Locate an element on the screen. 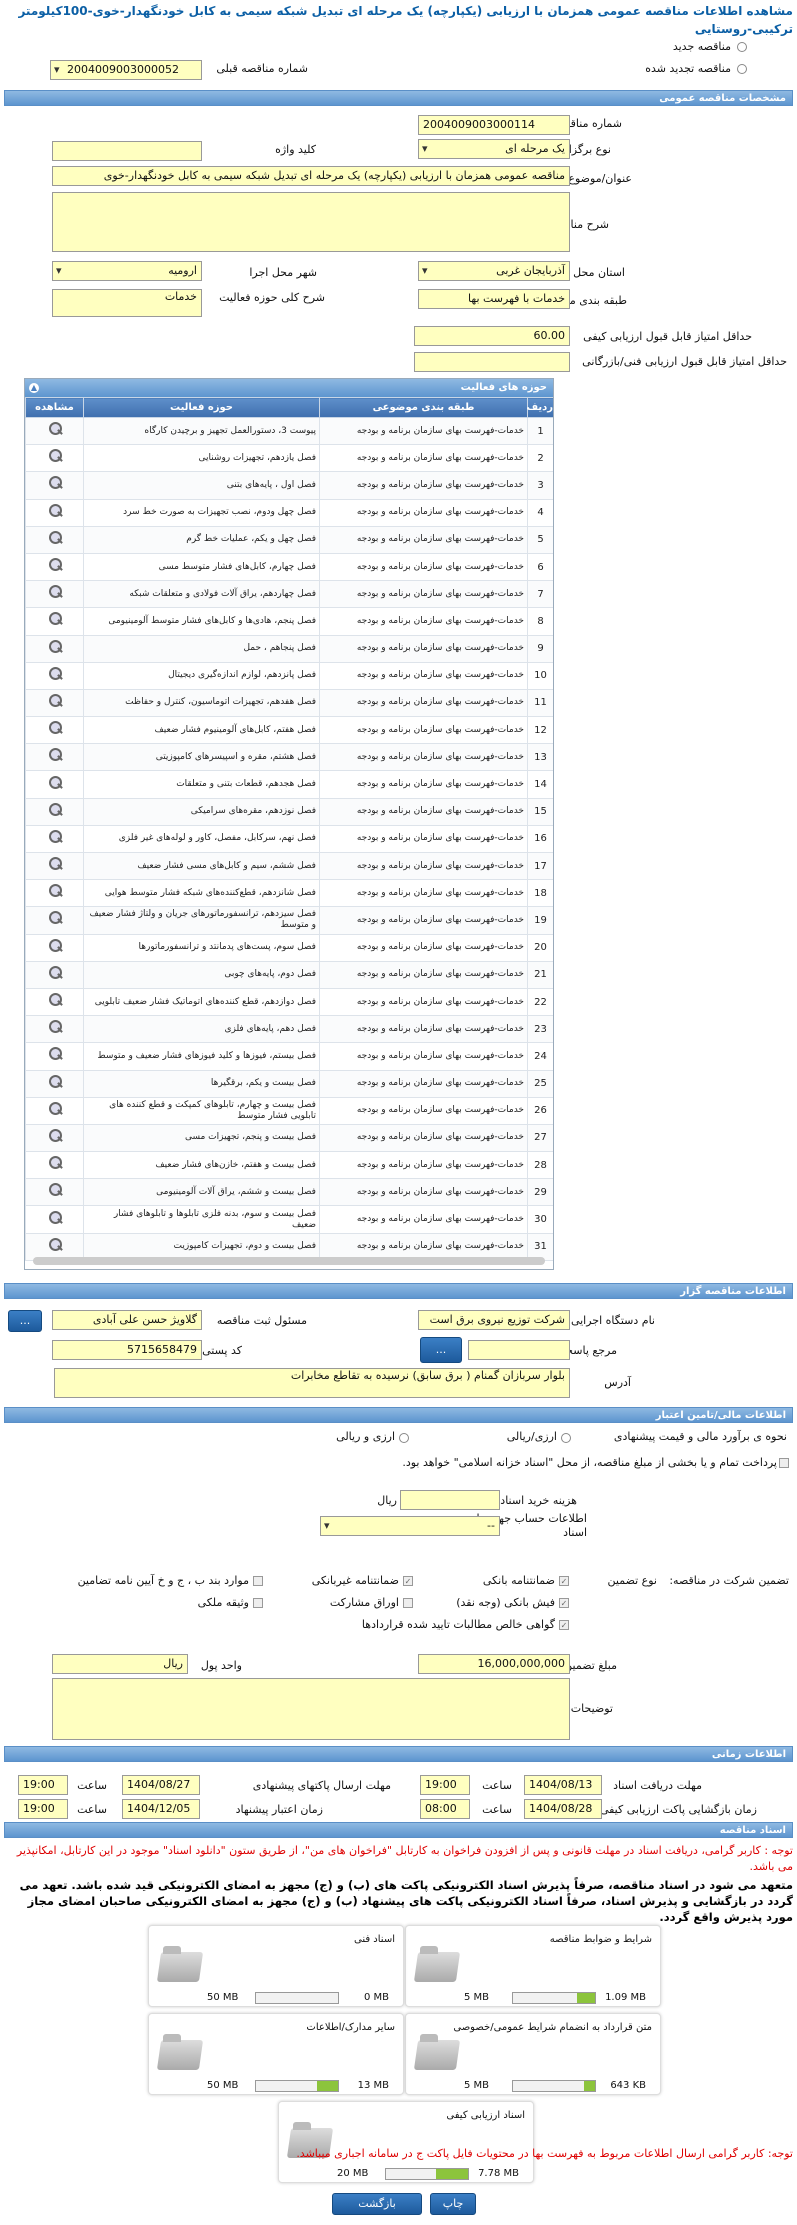 The image size is (797, 2225). estimate-opt1-radio is located at coordinates (566, 1438).